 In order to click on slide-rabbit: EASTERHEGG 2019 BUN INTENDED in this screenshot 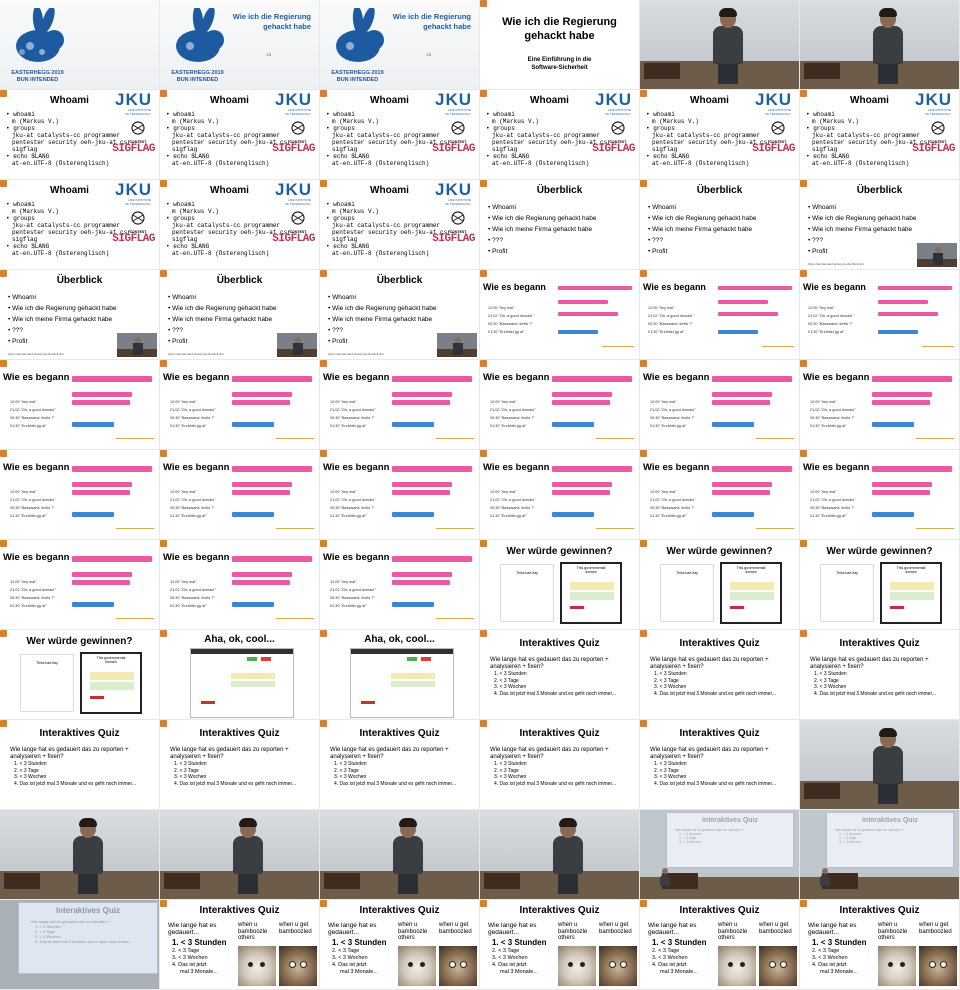, I will do `click(80, 45)`.